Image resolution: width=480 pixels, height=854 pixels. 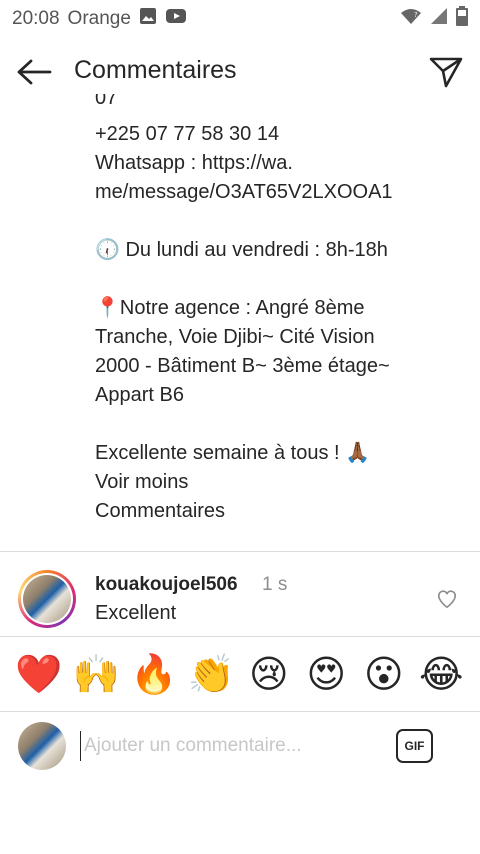 I want to click on youtube-notification-icon, so click(x=176, y=19).